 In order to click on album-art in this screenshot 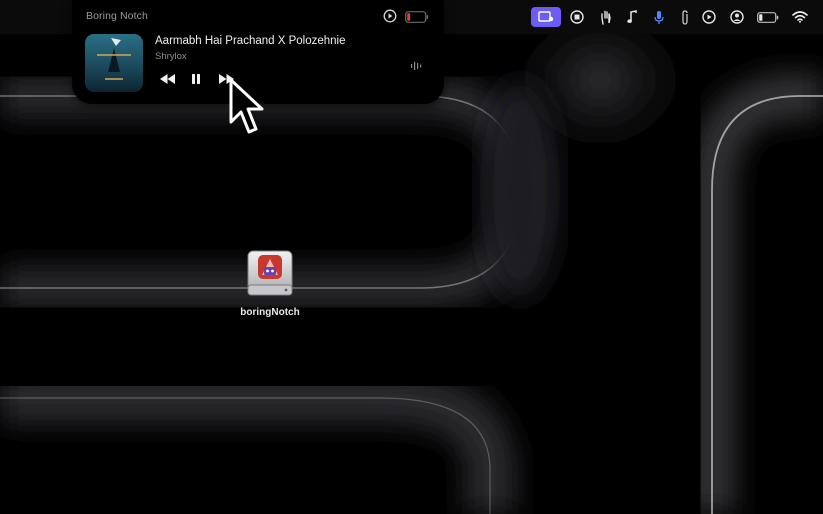, I will do `click(114, 63)`.